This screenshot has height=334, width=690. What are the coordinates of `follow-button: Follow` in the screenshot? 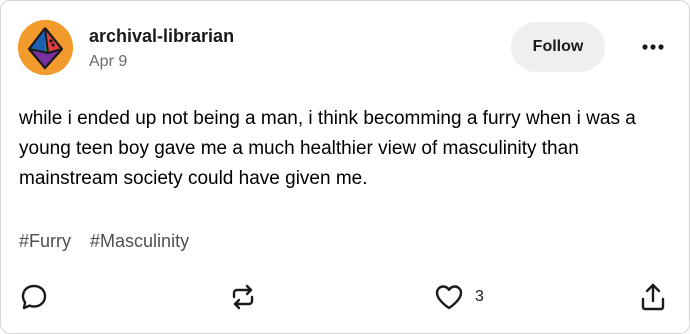 It's located at (558, 47).